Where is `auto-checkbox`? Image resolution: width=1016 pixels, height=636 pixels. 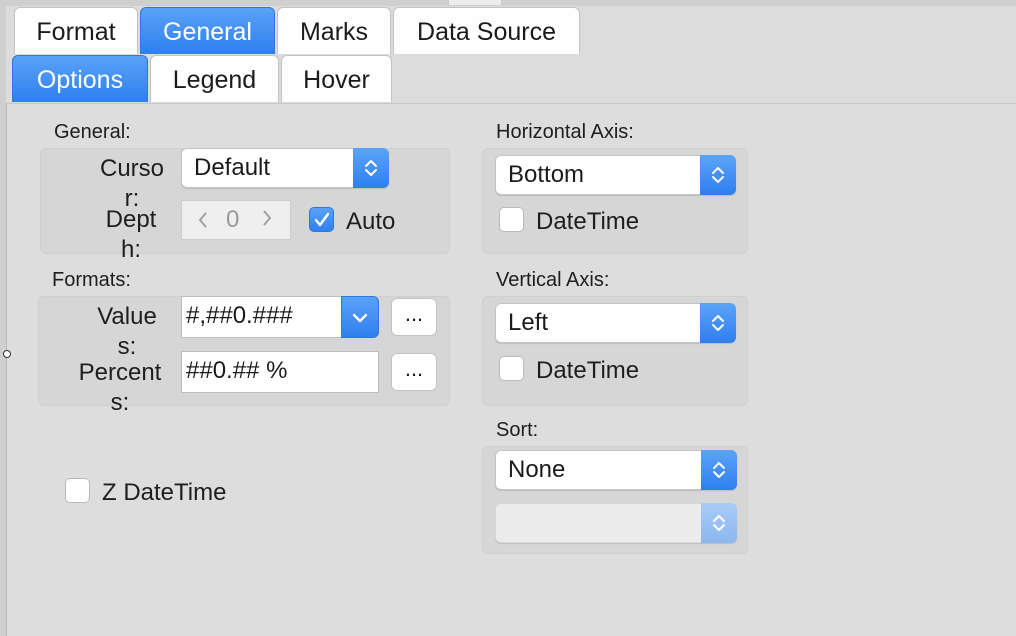
auto-checkbox is located at coordinates (321, 219).